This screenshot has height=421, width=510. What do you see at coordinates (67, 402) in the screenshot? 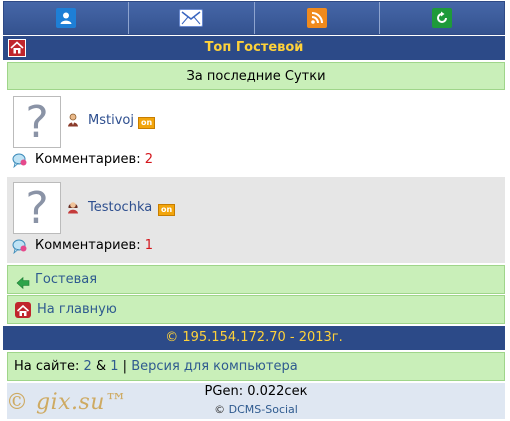
I see `watermark: © gix.su™` at bounding box center [67, 402].